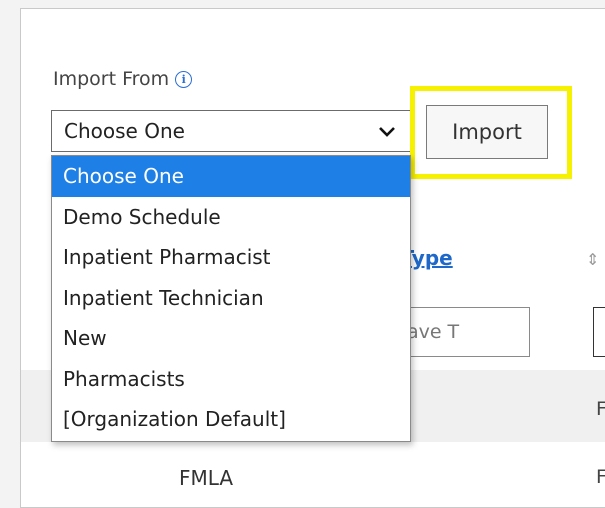 This screenshot has height=508, width=605. What do you see at coordinates (231, 338) in the screenshot?
I see `dropdown-option-new: New` at bounding box center [231, 338].